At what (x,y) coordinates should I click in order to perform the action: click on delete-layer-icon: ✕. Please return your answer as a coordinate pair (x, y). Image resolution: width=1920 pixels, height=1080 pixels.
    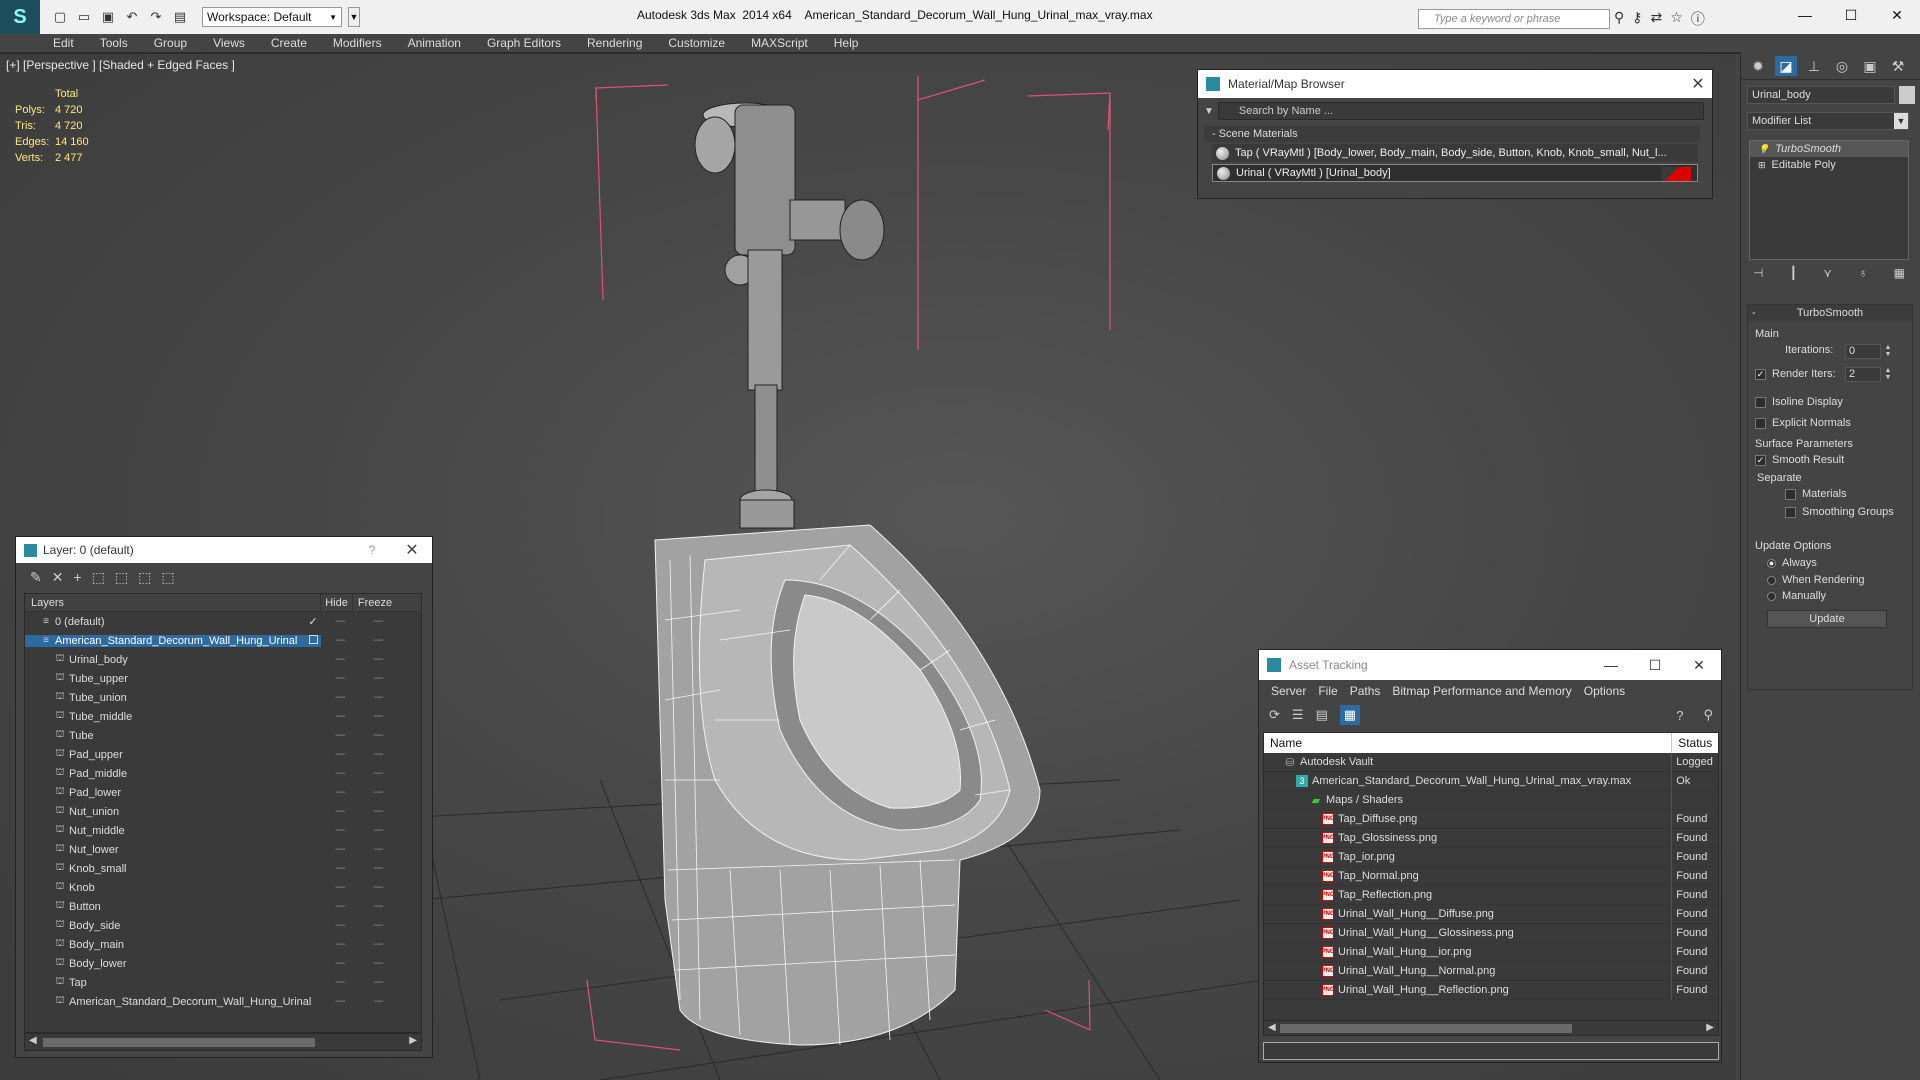
    Looking at the image, I should click on (58, 577).